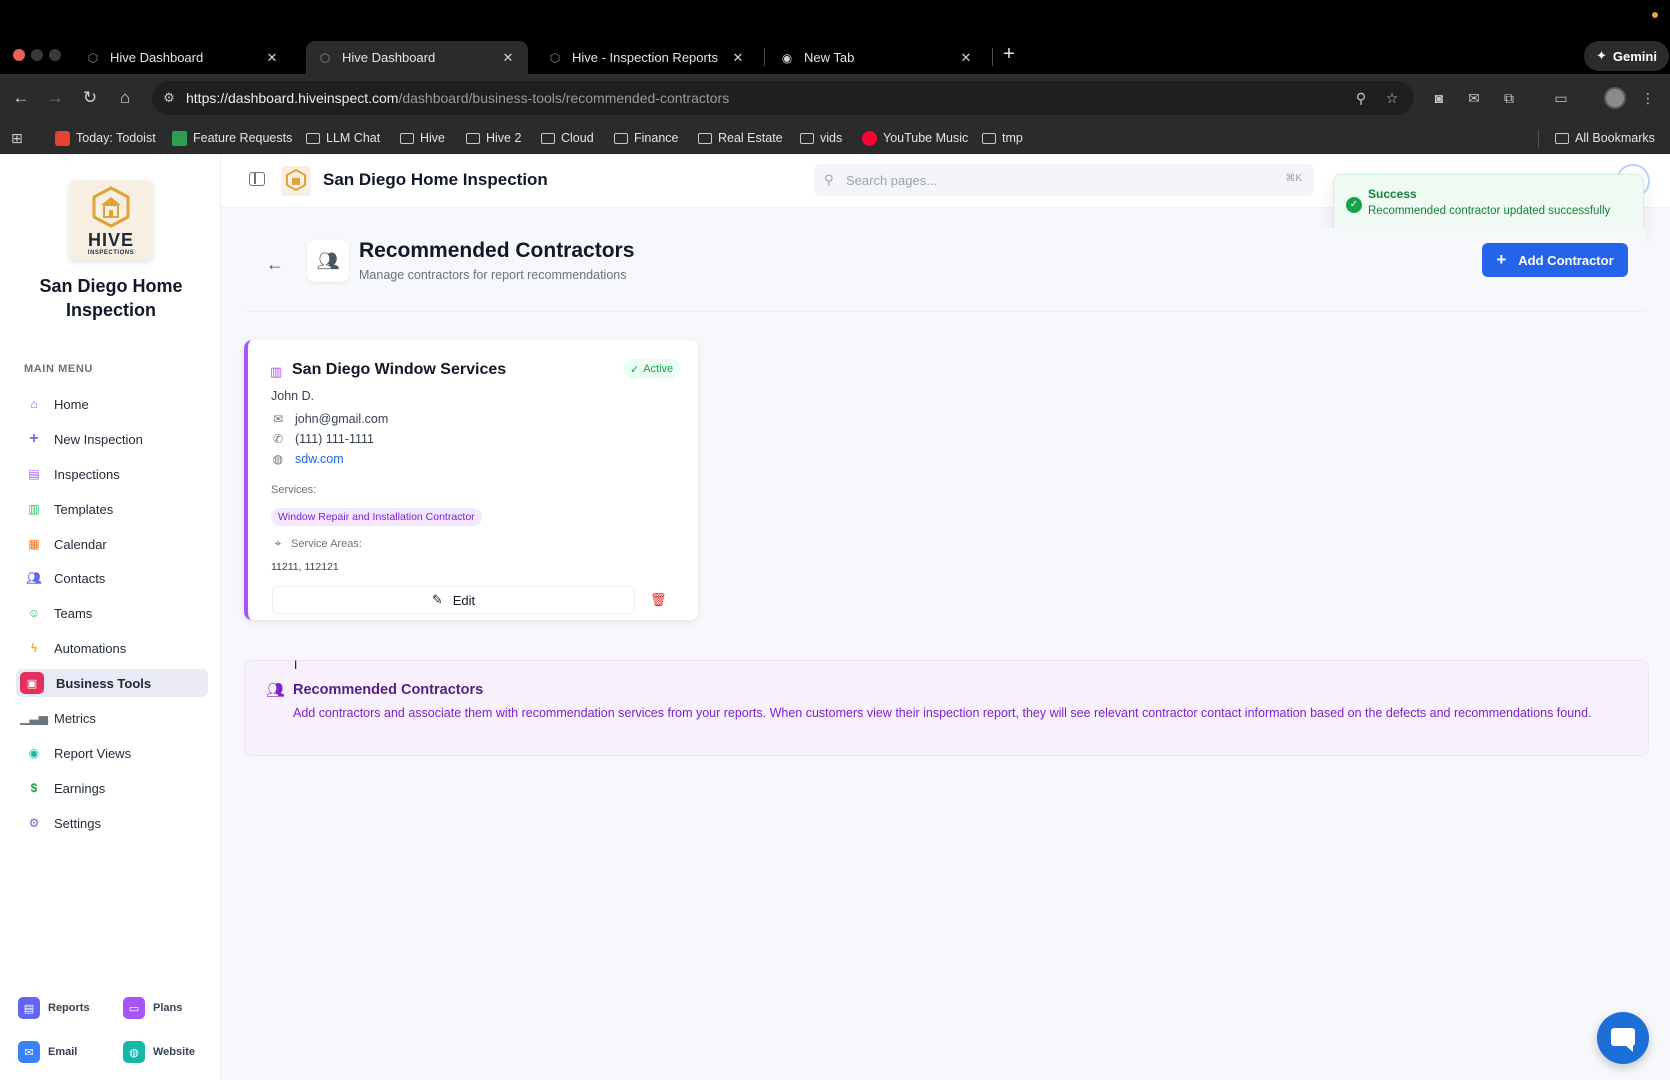 The height and width of the screenshot is (1080, 1670). What do you see at coordinates (453, 600) in the screenshot?
I see `edit-button: ✎ Edit` at bounding box center [453, 600].